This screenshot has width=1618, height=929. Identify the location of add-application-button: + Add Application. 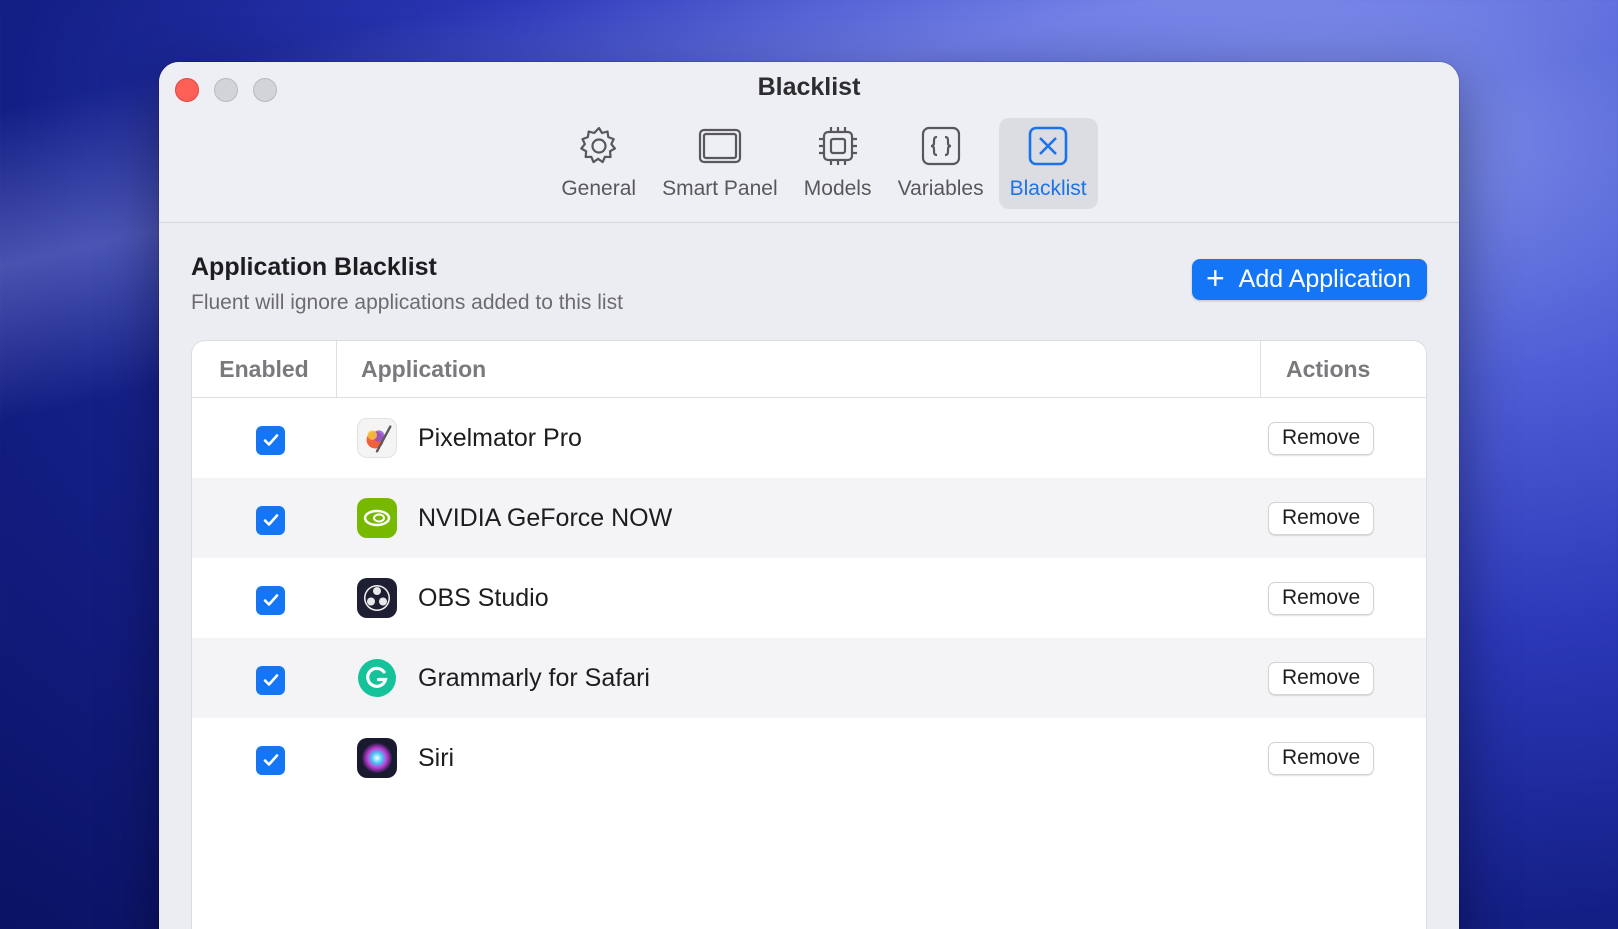
(1309, 279).